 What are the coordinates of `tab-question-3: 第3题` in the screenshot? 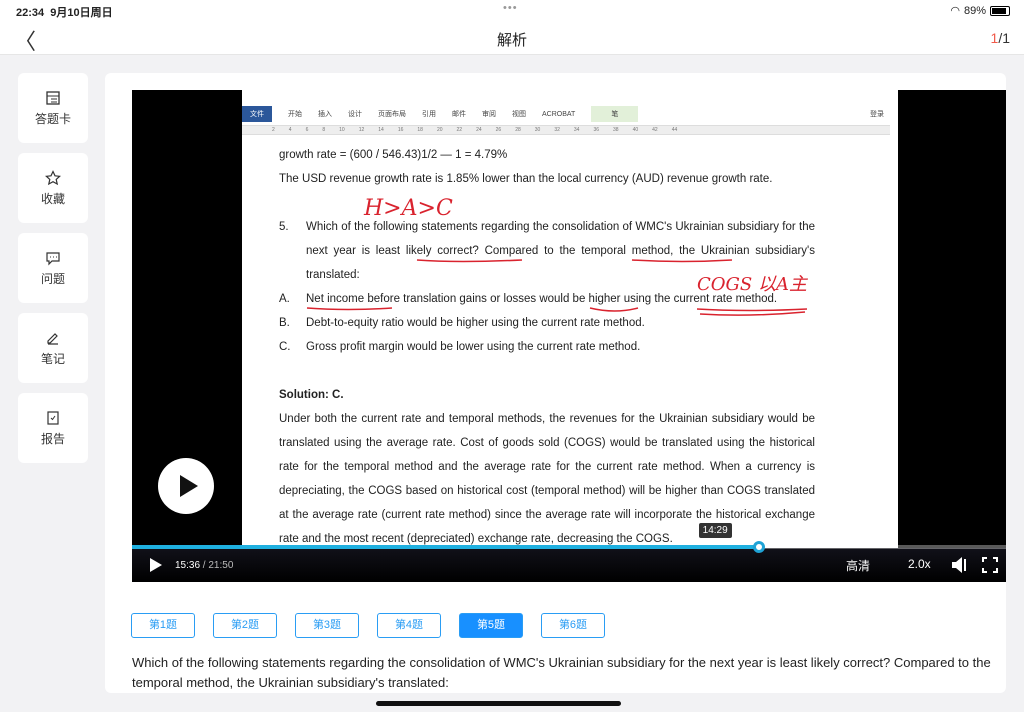 It's located at (327, 625).